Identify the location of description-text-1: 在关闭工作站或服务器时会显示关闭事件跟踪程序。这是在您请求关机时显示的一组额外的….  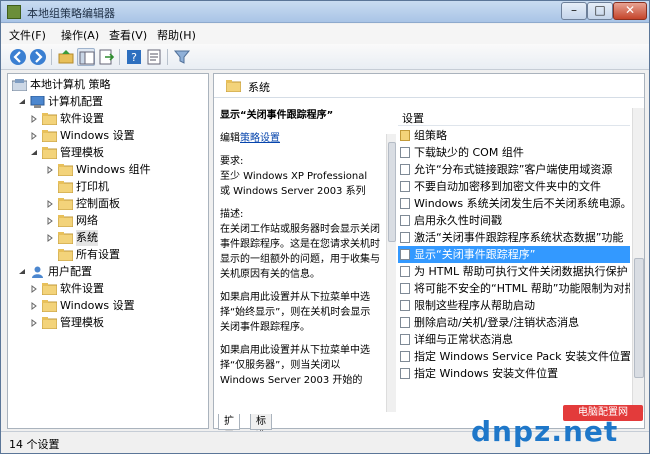
(300, 252).